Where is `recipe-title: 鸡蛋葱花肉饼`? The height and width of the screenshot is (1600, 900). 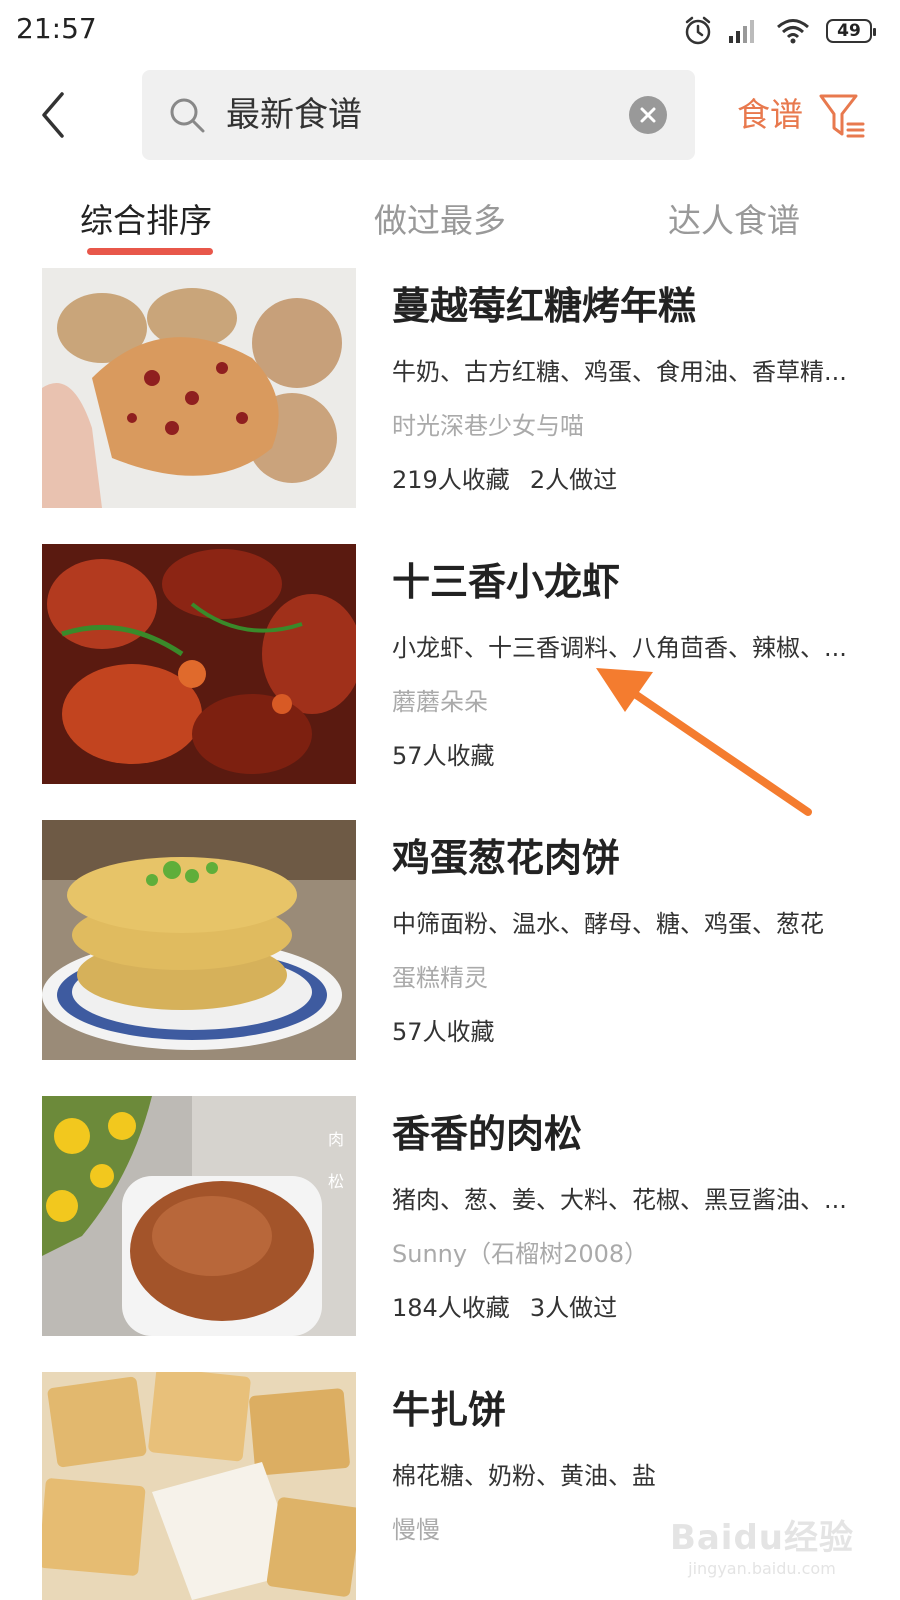 recipe-title: 鸡蛋葱花肉饼 is located at coordinates (506, 858).